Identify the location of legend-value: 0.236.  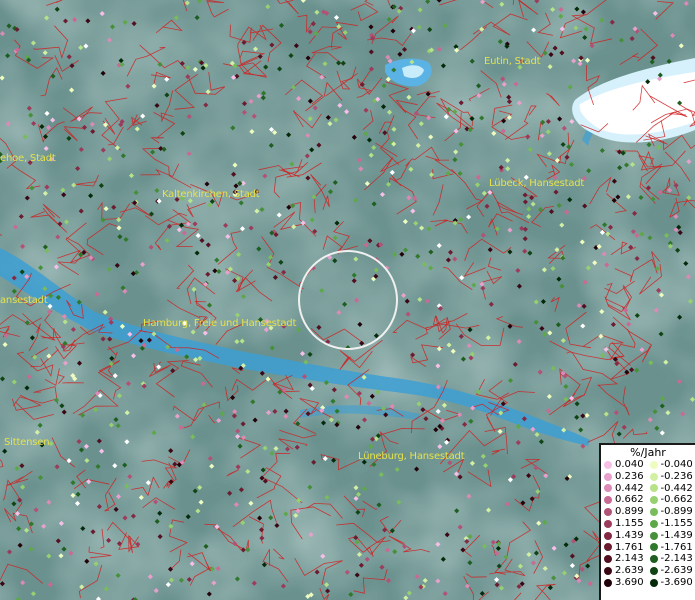
(629, 476).